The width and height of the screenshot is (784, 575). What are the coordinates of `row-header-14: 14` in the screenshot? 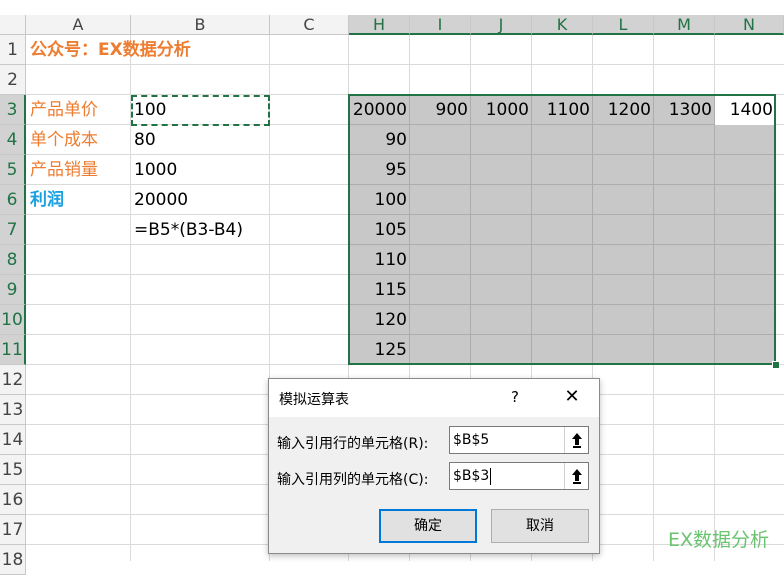 It's located at (13, 440).